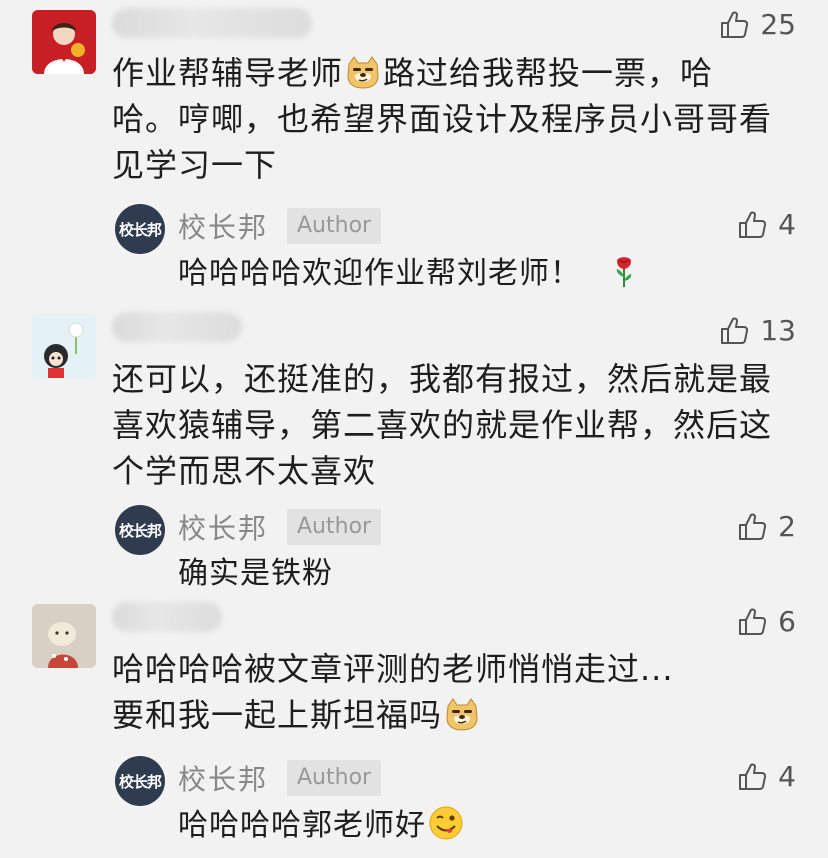 The width and height of the screenshot is (828, 858). I want to click on reply-like-button: 2, so click(766, 526).